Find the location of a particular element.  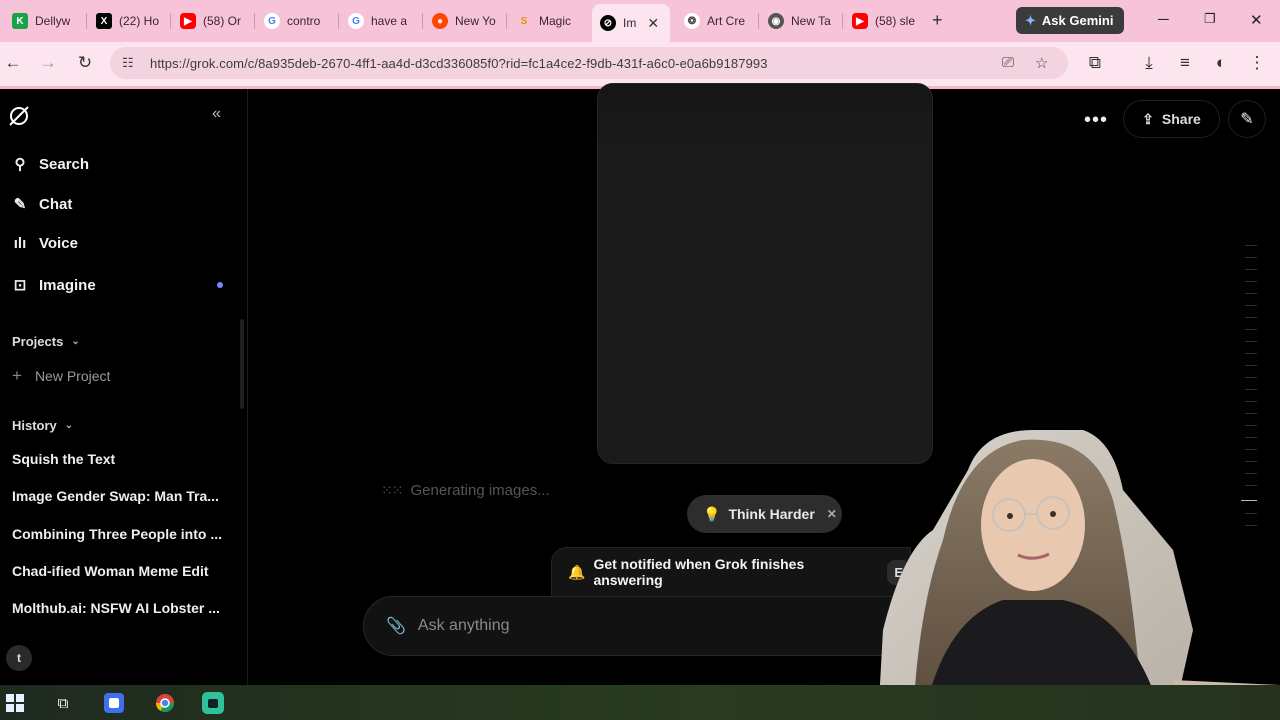

sidebar-item-search: ⚲ Search is located at coordinates (51, 164).